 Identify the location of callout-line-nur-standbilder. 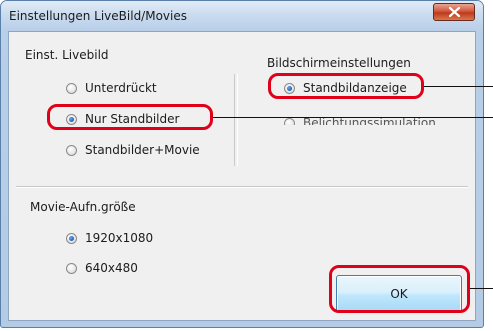
(353, 117).